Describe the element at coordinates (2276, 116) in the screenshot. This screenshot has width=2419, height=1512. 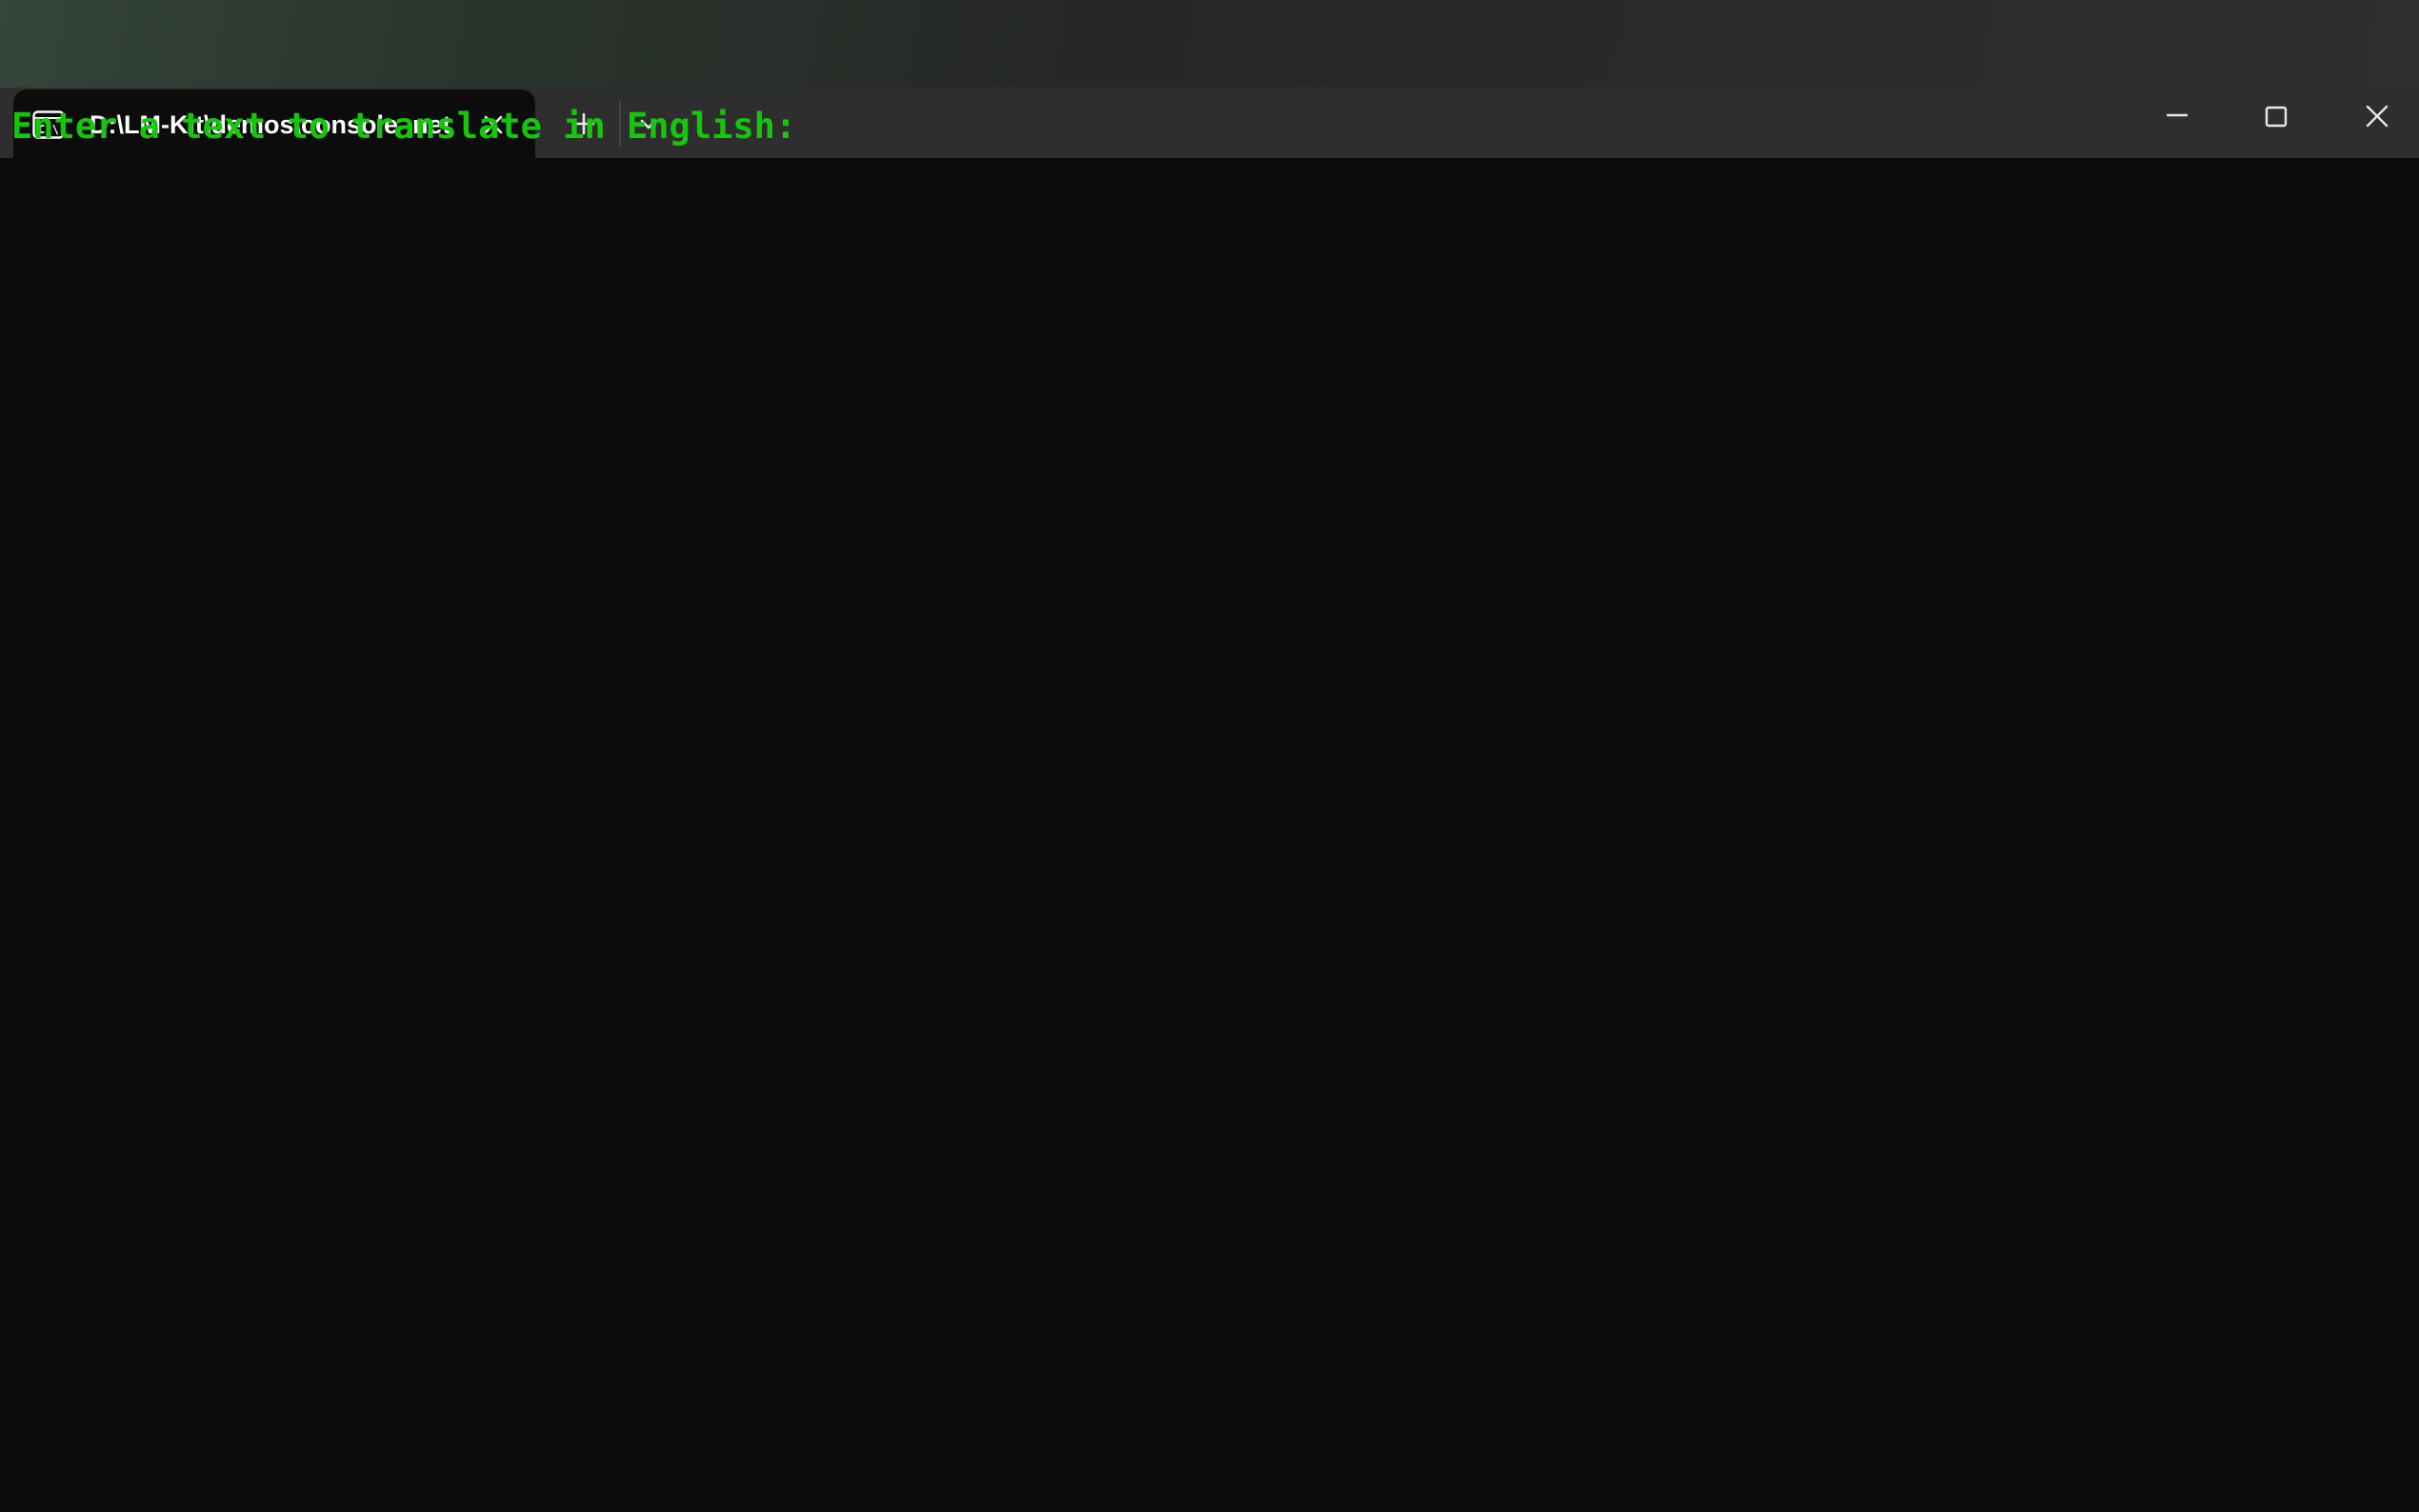
I see `maximize-icon` at that location.